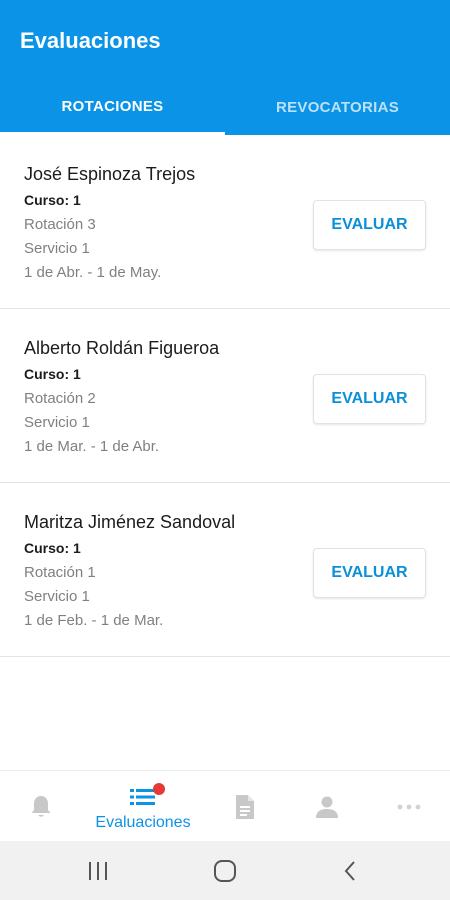 The height and width of the screenshot is (900, 450). I want to click on document-icon, so click(245, 807).